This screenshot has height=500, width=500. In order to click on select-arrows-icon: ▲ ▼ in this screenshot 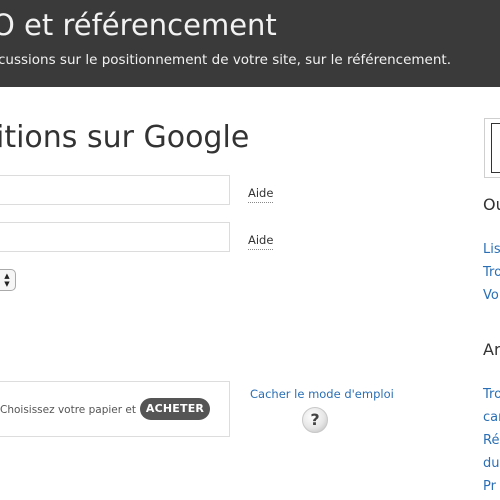, I will do `click(7, 280)`.